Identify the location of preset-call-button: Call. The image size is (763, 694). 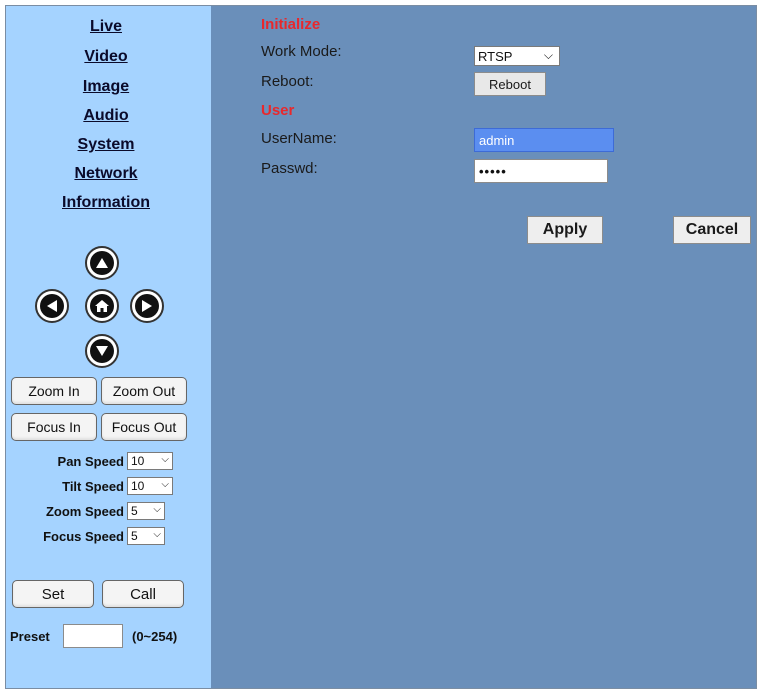
(143, 594).